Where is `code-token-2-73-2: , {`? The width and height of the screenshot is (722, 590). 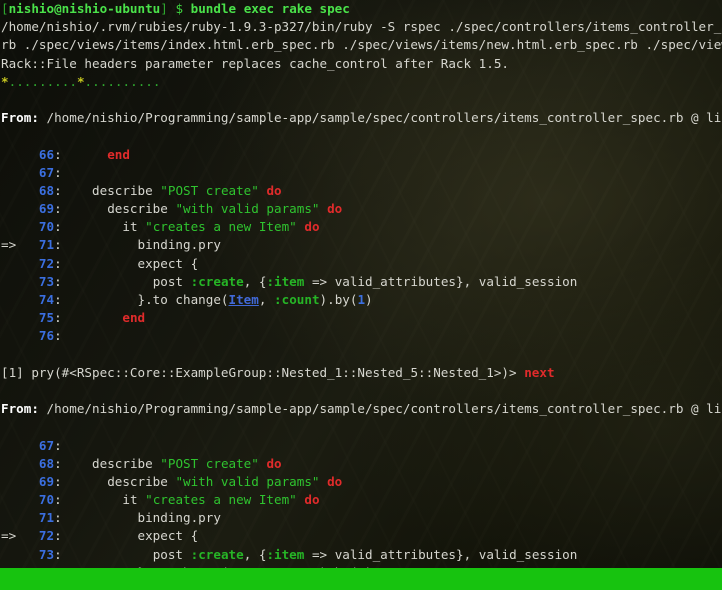 code-token-2-73-2: , { is located at coordinates (255, 554).